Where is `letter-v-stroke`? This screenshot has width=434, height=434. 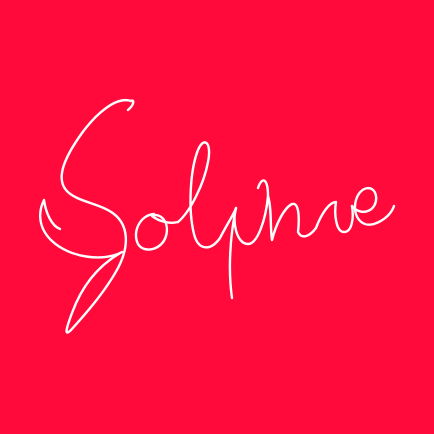
letter-v-stroke is located at coordinates (244, 212).